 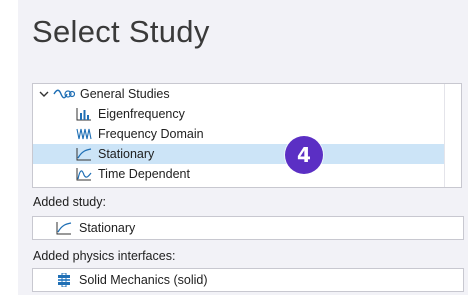 I want to click on tree-group-general-studies: General Studies, so click(x=239, y=94).